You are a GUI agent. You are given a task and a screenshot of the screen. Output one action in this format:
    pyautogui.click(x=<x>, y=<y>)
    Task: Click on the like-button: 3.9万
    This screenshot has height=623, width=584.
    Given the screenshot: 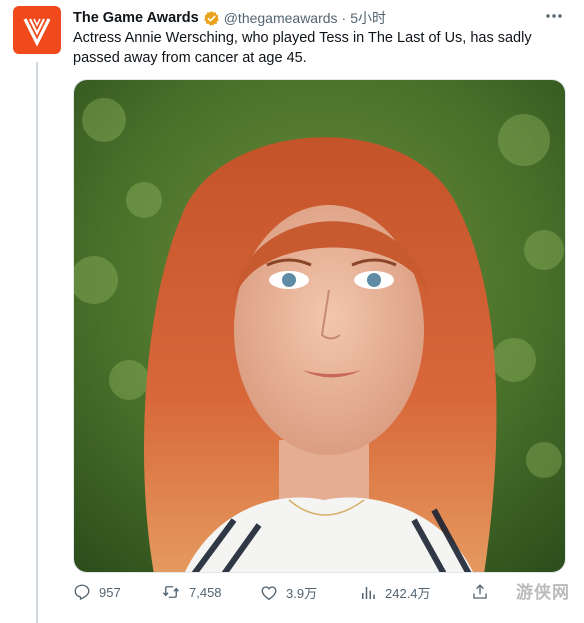 What is the action you would take?
    pyautogui.click(x=288, y=592)
    